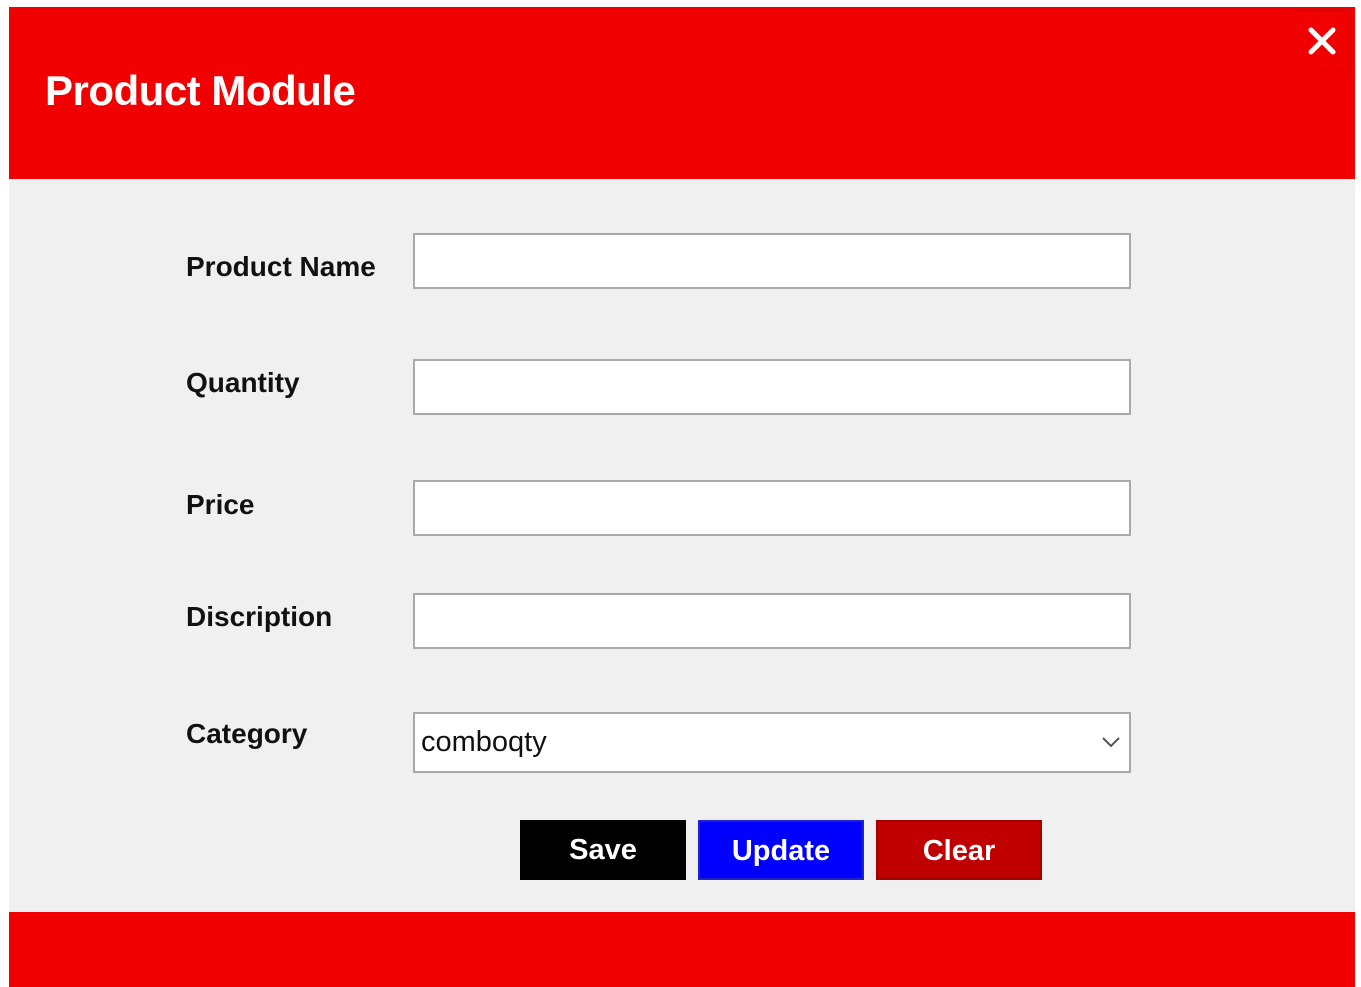 The height and width of the screenshot is (987, 1361). I want to click on price-input, so click(772, 508).